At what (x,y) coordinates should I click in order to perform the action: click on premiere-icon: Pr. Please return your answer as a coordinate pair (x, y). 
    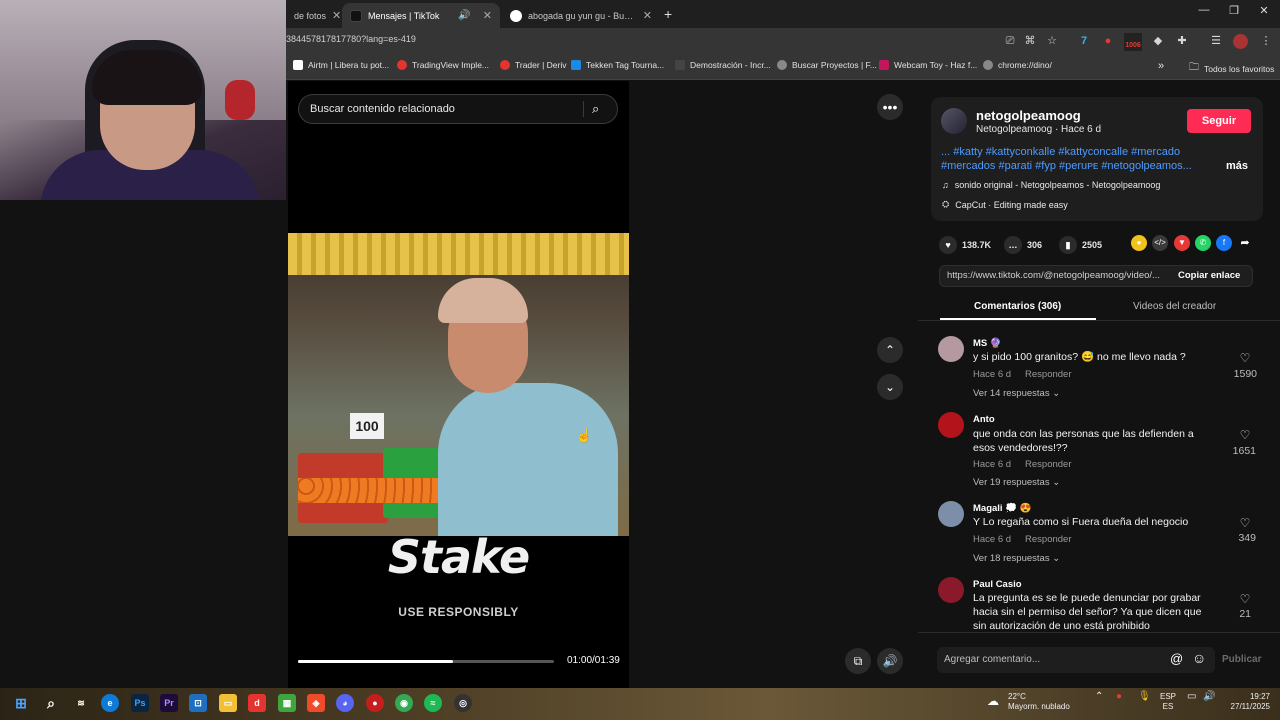
    Looking at the image, I should click on (169, 703).